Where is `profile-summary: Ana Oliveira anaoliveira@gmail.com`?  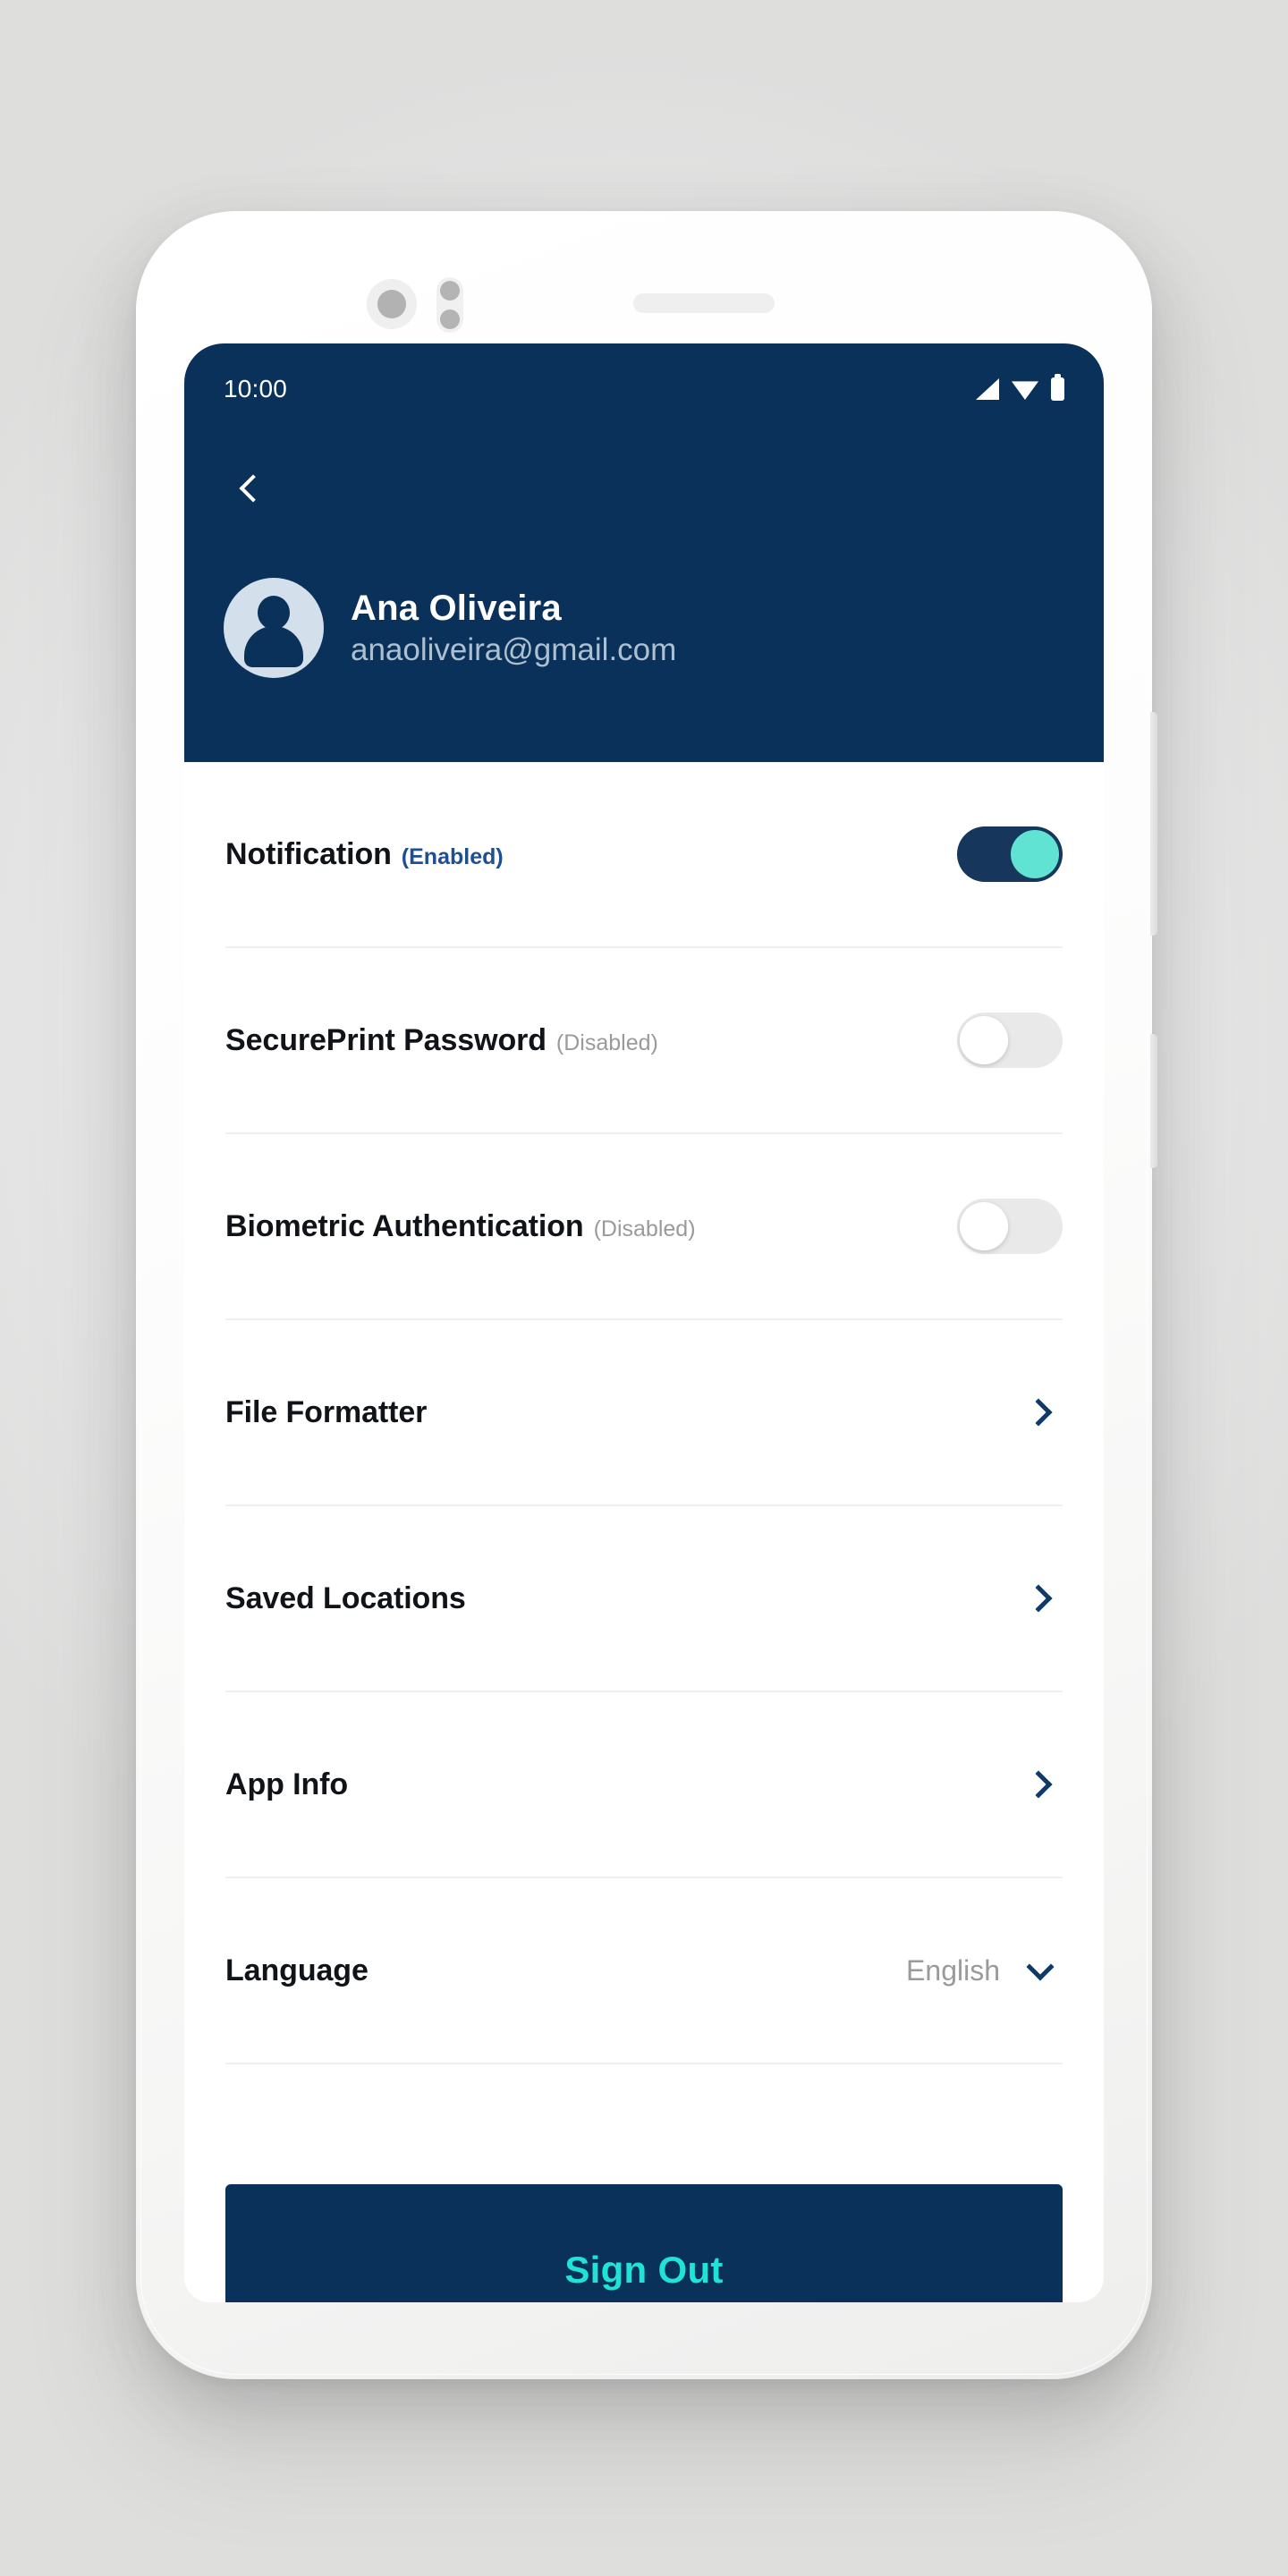
profile-summary: Ana Oliveira anaoliveira@gmail.com is located at coordinates (450, 628).